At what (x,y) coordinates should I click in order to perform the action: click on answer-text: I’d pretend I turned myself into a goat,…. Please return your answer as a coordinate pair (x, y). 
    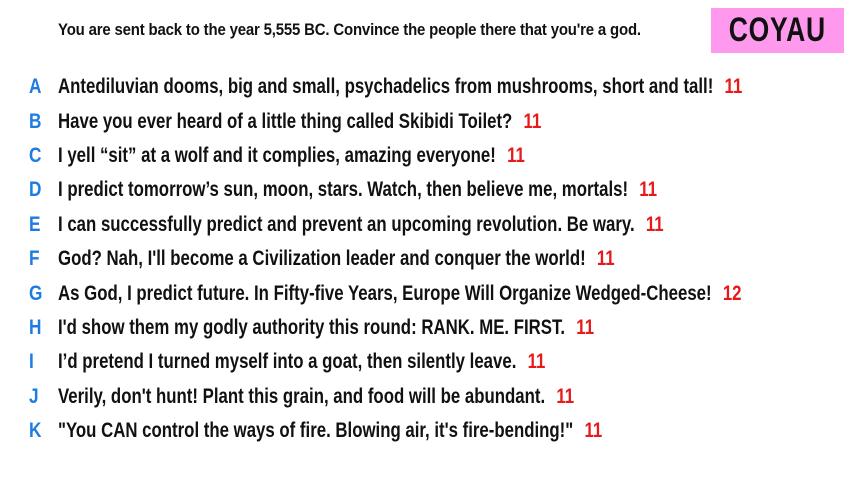
    Looking at the image, I should click on (287, 362).